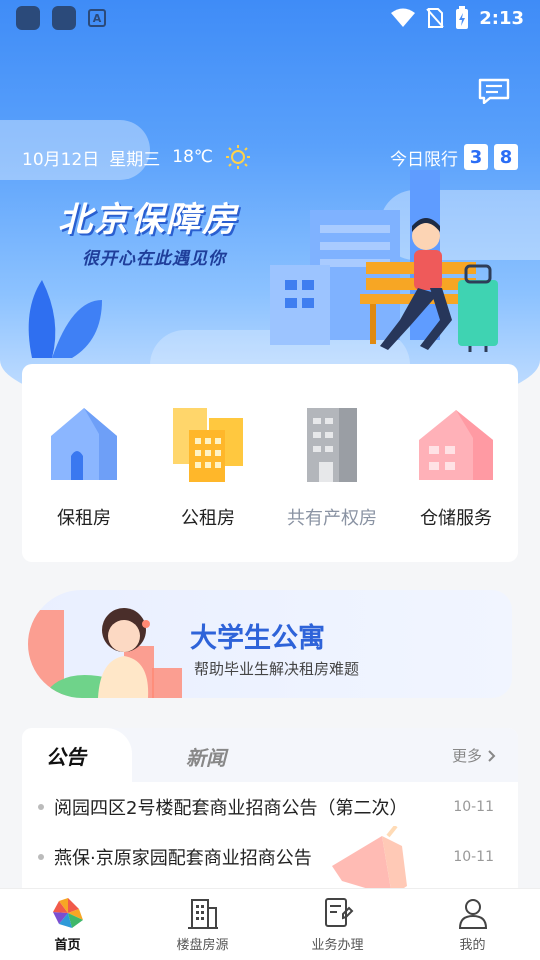  What do you see at coordinates (67, 913) in the screenshot?
I see `home-logo-icon` at bounding box center [67, 913].